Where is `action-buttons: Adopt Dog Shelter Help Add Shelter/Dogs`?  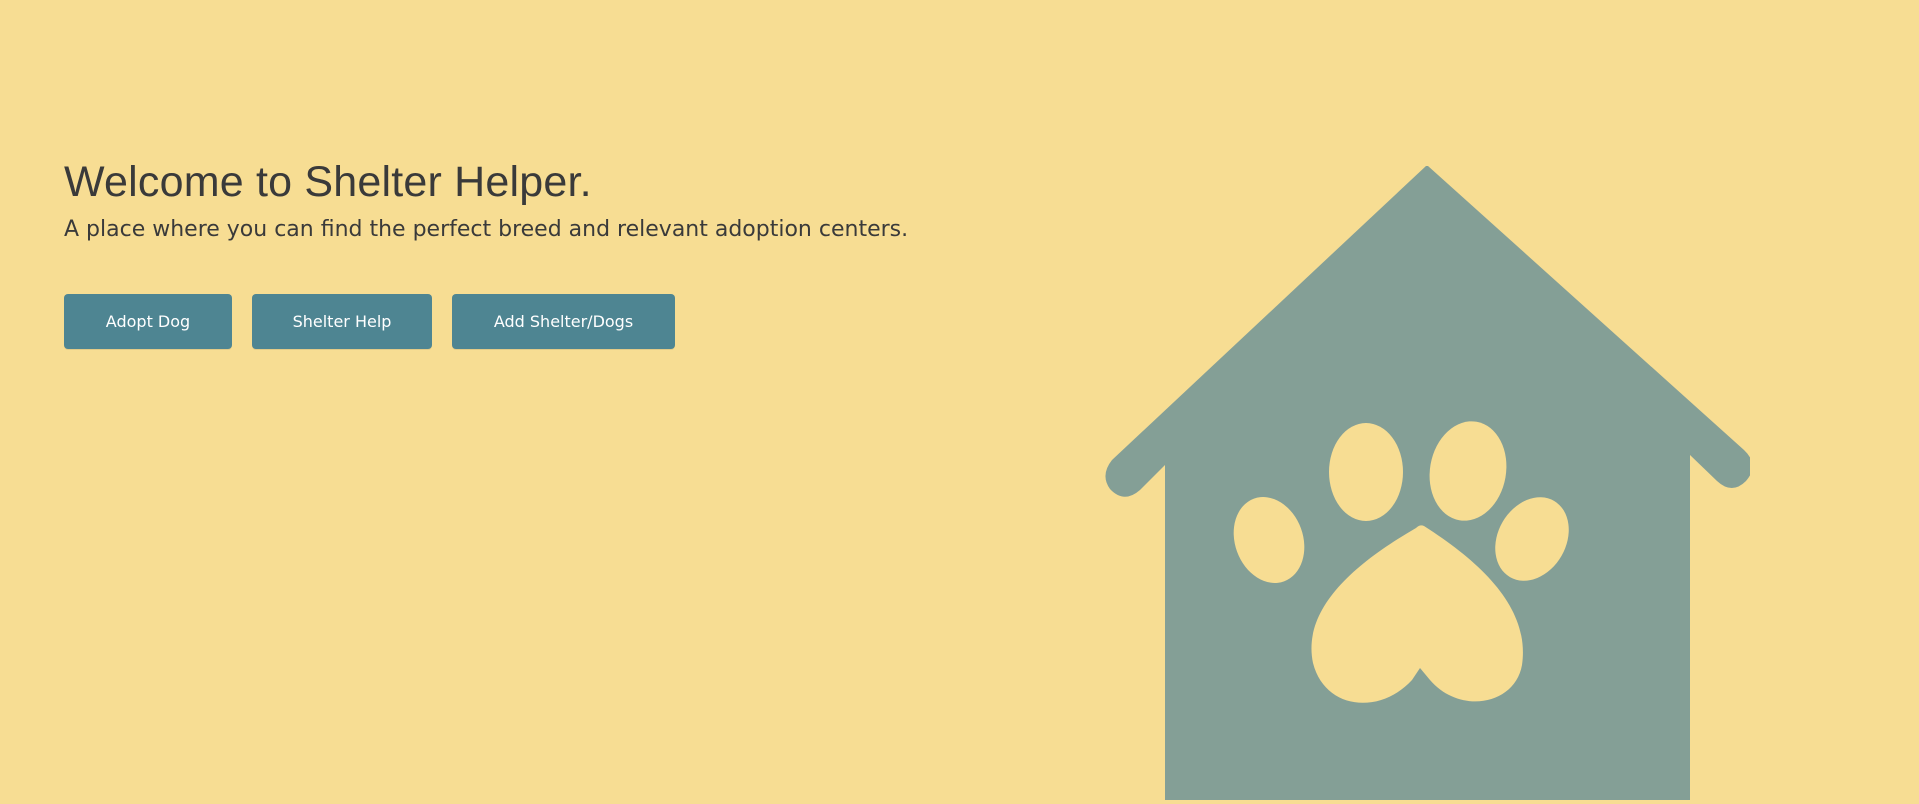 action-buttons: Adopt Dog Shelter Help Add Shelter/Dogs is located at coordinates (544, 321).